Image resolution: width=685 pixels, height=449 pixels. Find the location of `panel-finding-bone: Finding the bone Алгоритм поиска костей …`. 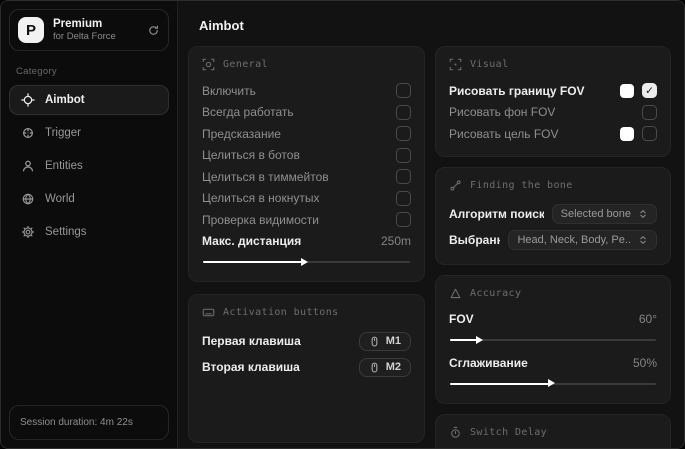

panel-finding-bone: Finding the bone Алгоритм поиска костей … is located at coordinates (553, 215).